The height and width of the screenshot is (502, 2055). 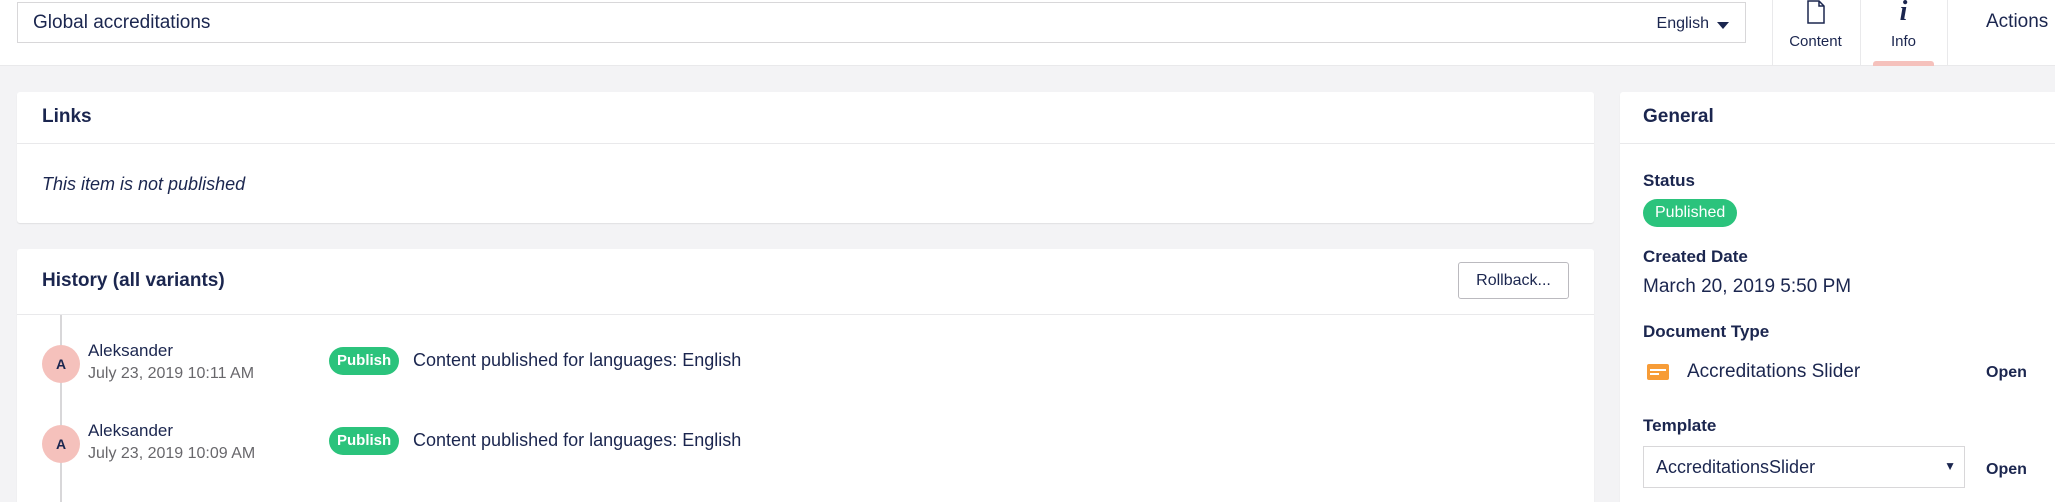 What do you see at coordinates (1747, 286) in the screenshot?
I see `created-date-value: March 20, 2019 5:50 PM` at bounding box center [1747, 286].